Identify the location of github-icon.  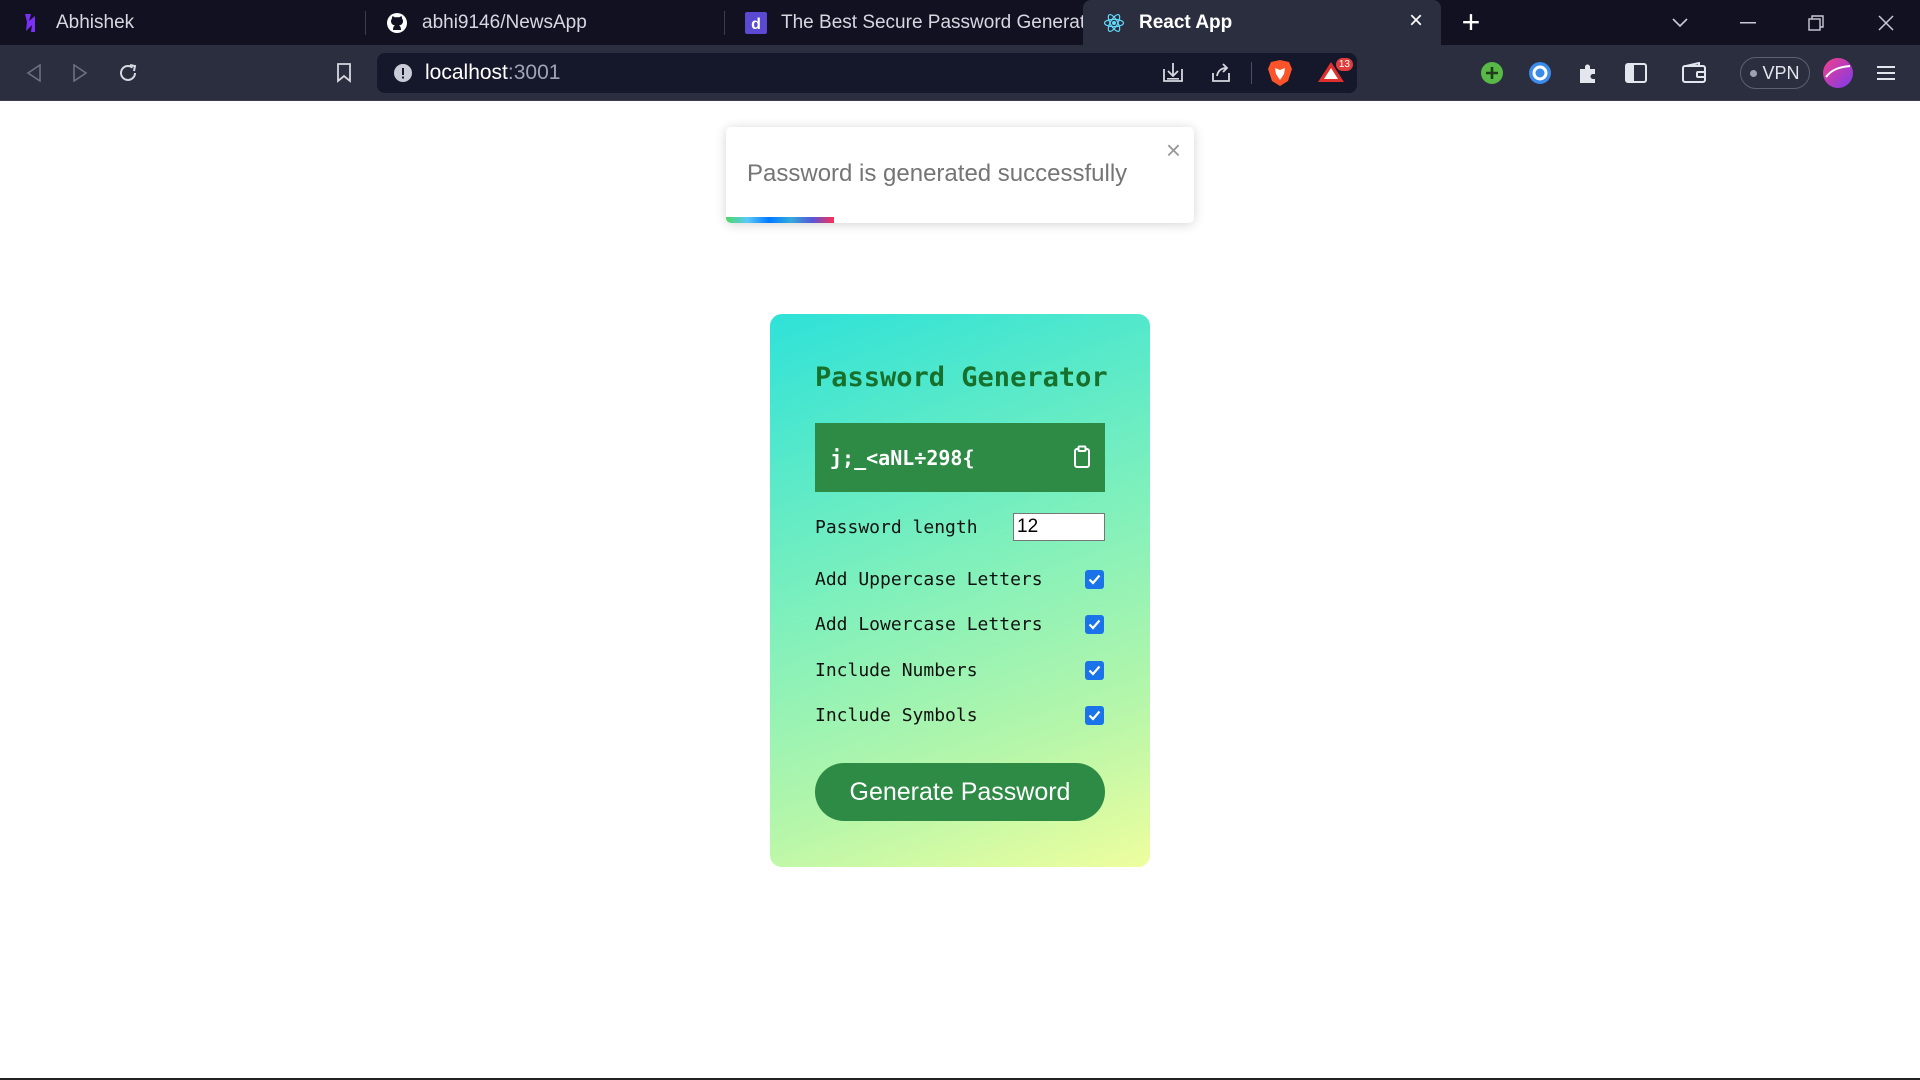
(397, 23).